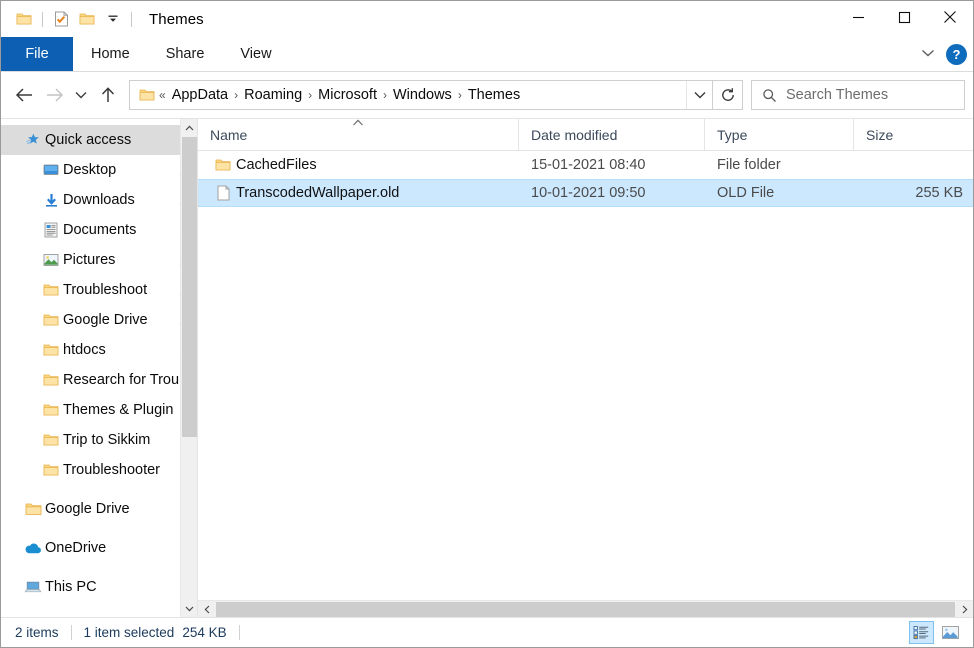 The height and width of the screenshot is (648, 974). I want to click on title-bar: Themes, so click(487, 19).